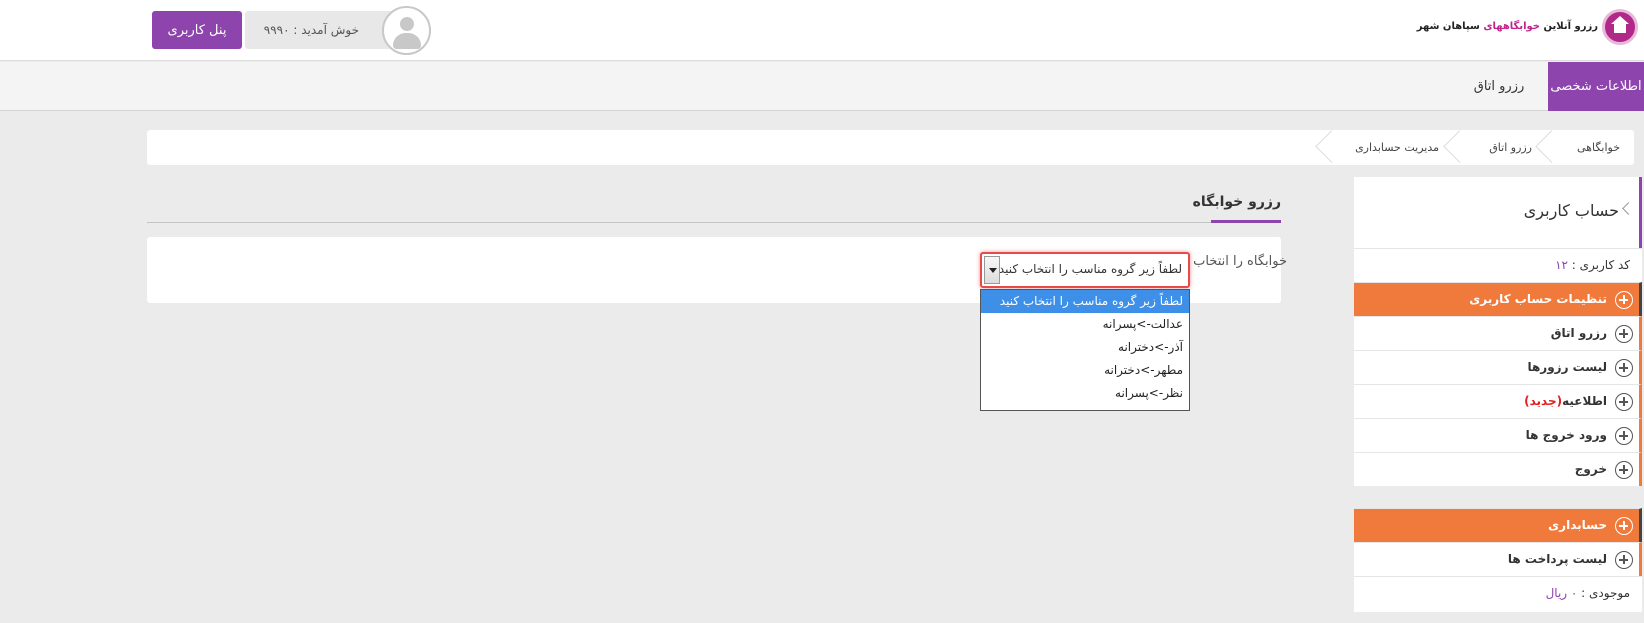  What do you see at coordinates (1567, 367) in the screenshot?
I see `sidebar-item-label: لیست رزورها` at bounding box center [1567, 367].